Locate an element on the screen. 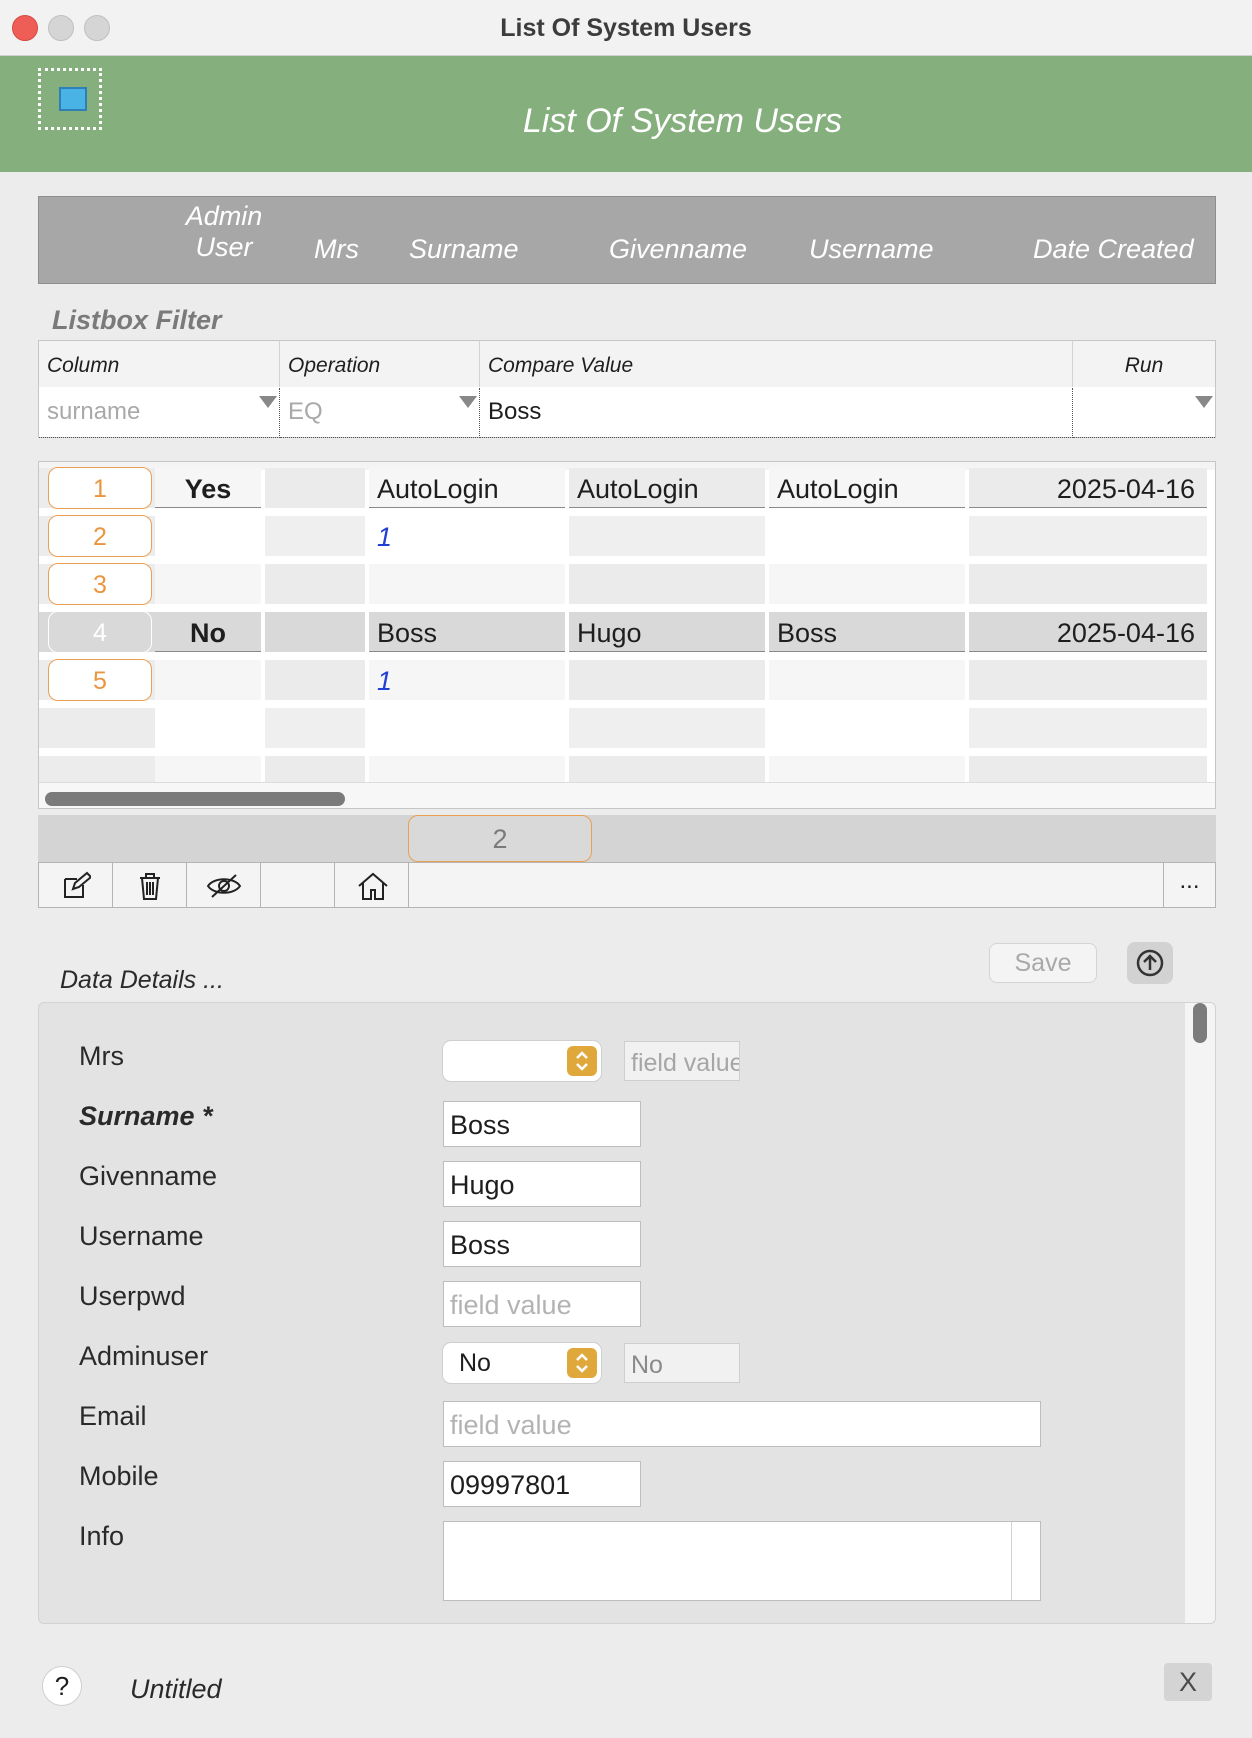  givenname-field: Hugo is located at coordinates (542, 1184).